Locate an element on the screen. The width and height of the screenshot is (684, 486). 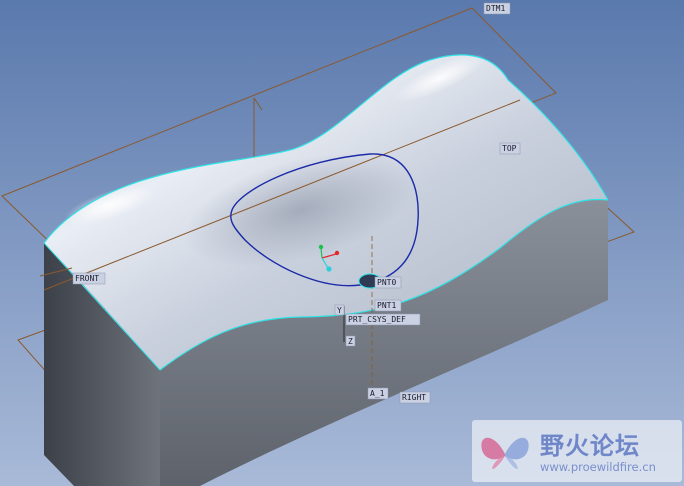
datum-dtm1-label: DTM1 is located at coordinates (495, 8).